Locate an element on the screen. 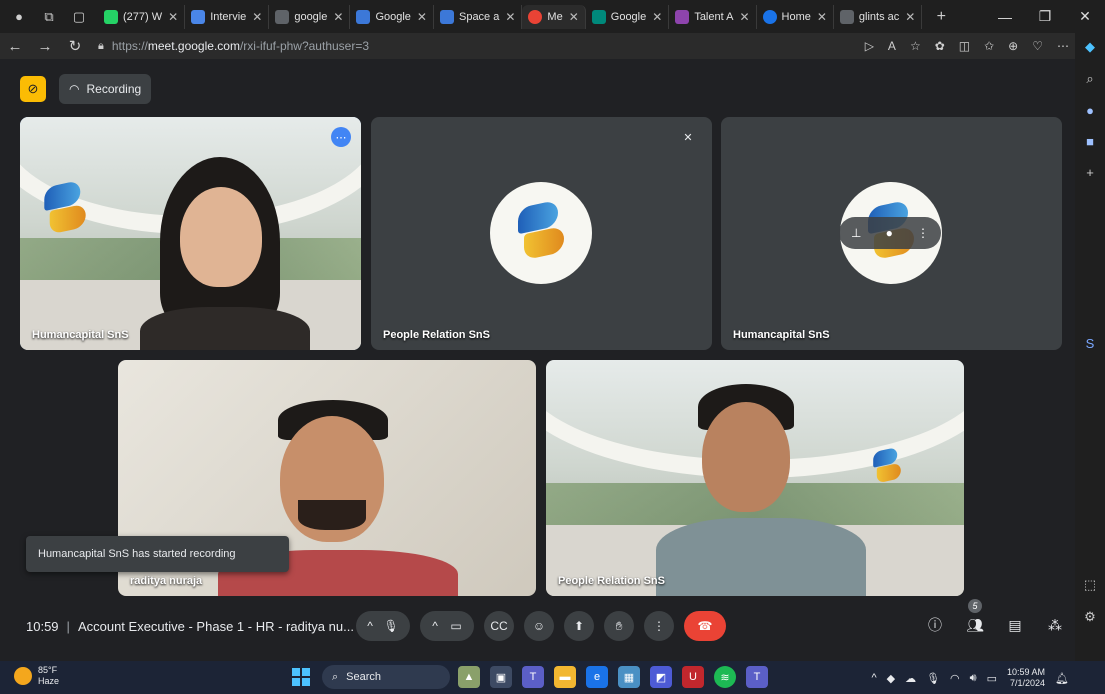  pin-icon: ⊥ is located at coordinates (856, 233).